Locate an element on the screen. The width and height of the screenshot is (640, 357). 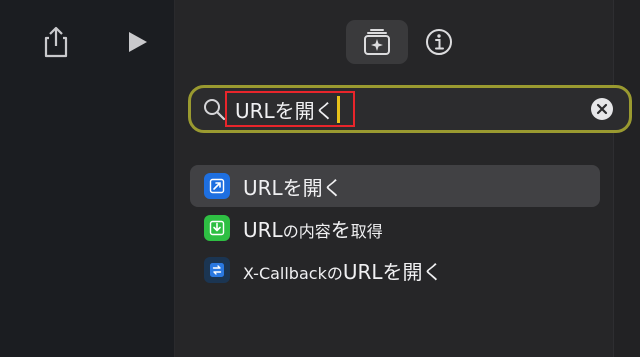
share-icon is located at coordinates (56, 42).